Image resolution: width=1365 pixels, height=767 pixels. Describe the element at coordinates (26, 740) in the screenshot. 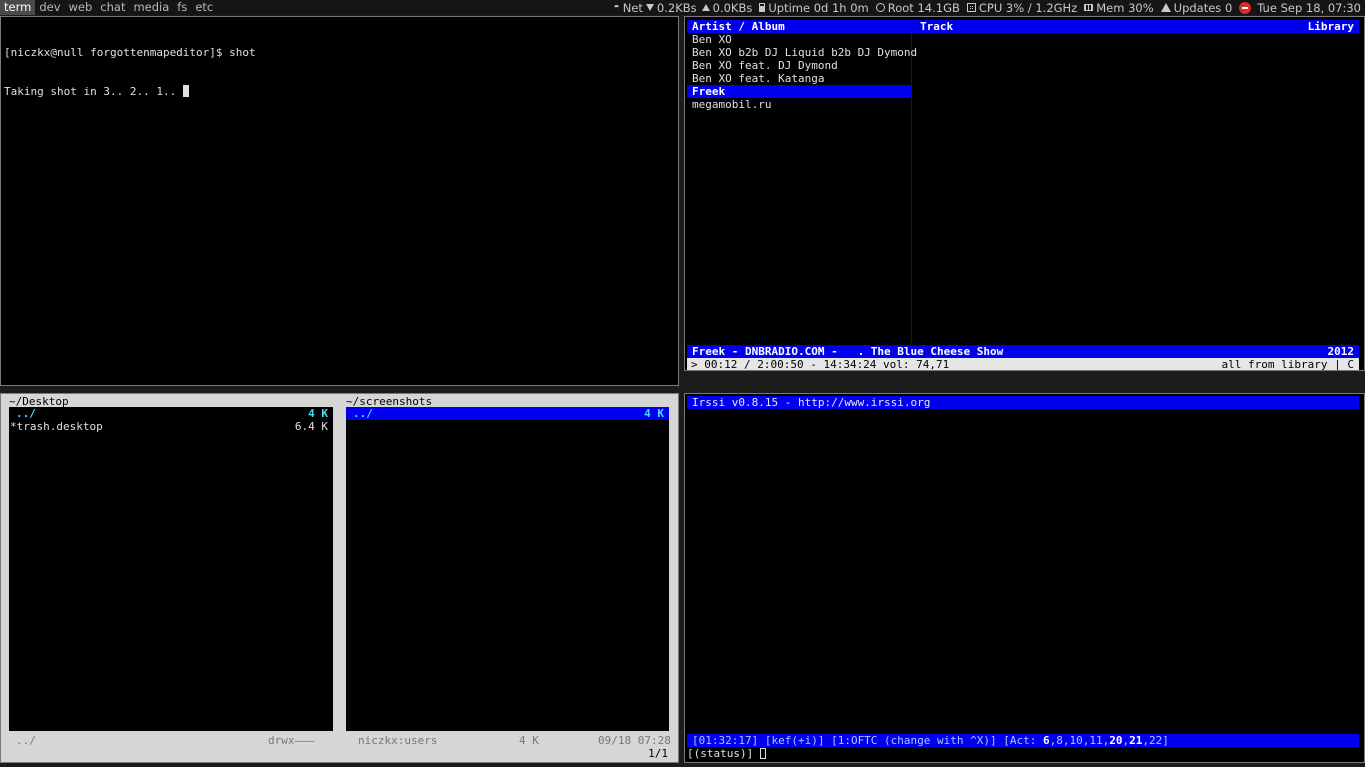

I see `left-footer-name: ../` at that location.